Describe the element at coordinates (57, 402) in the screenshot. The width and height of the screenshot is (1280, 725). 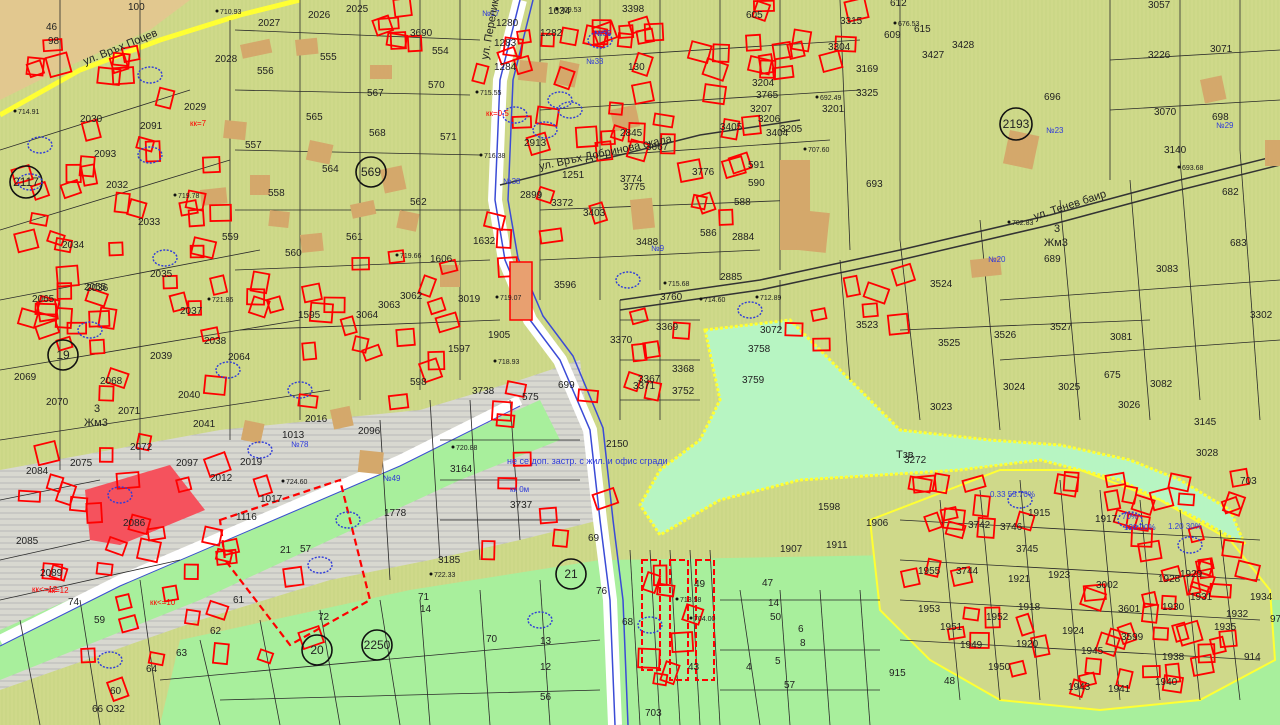
I see `parcel-label-l113: 2070` at that location.